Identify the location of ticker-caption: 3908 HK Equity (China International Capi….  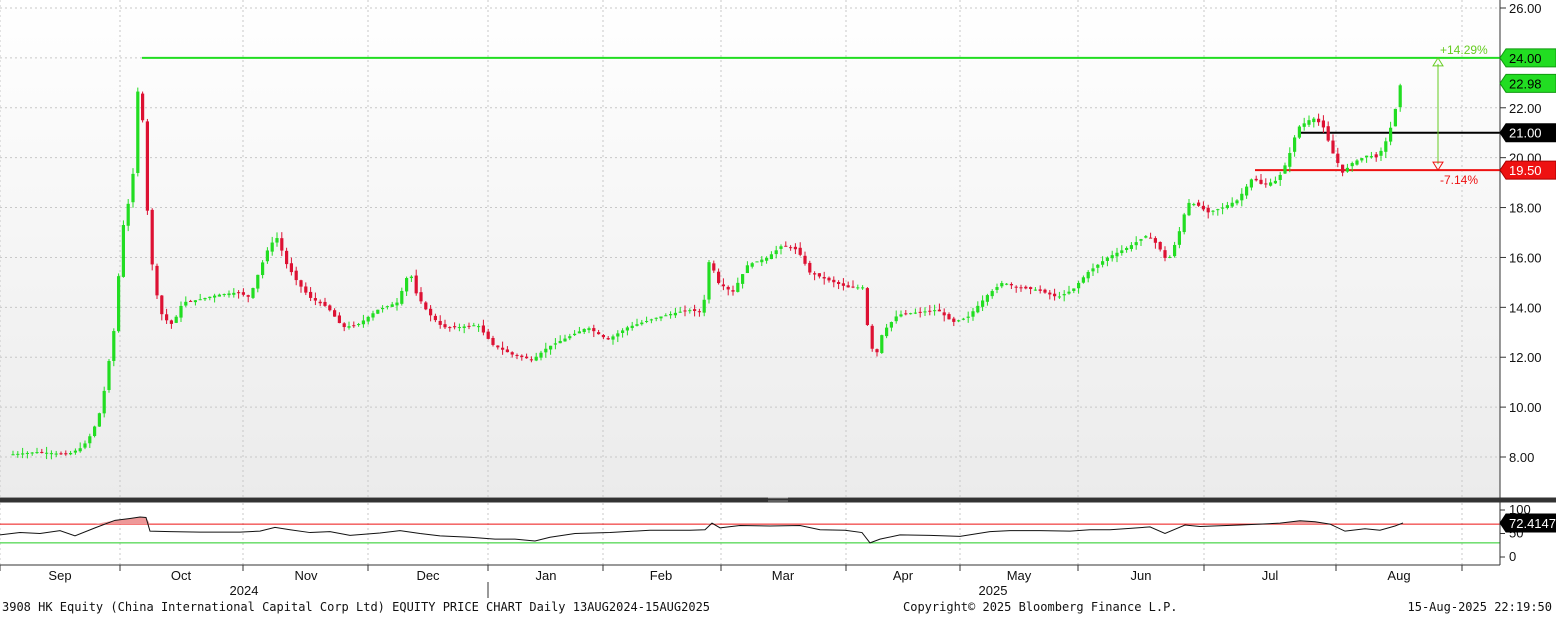
(356, 607).